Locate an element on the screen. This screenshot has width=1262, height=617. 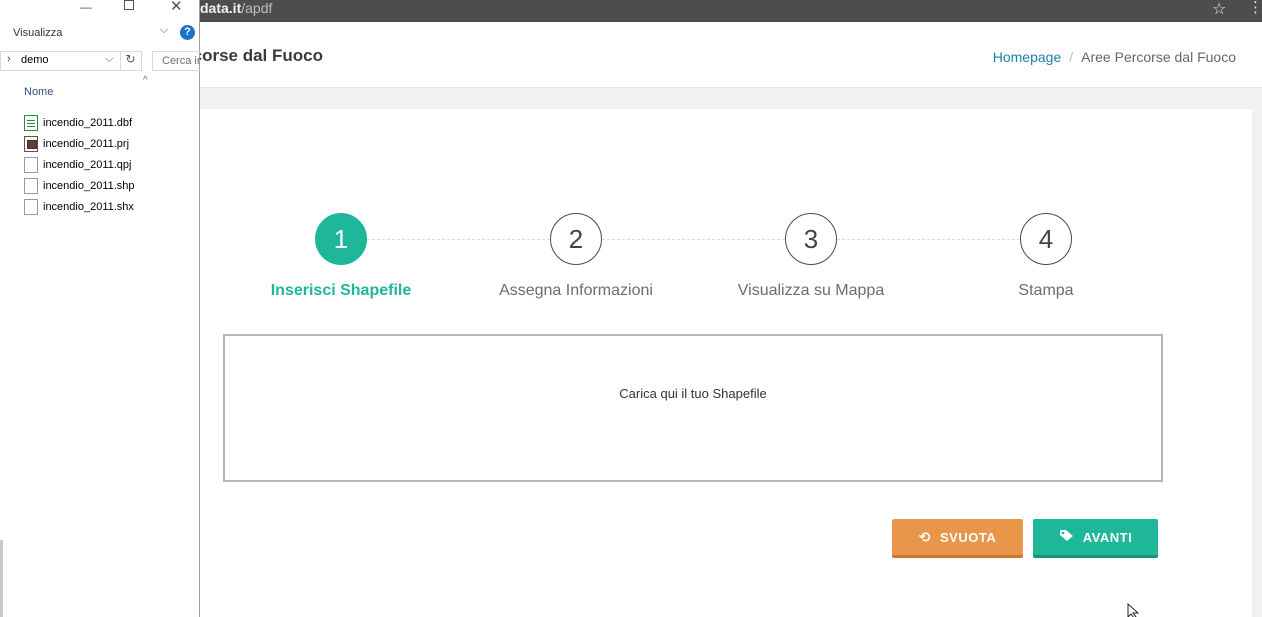
list-item: incendio_2011.prj is located at coordinates (79, 143).